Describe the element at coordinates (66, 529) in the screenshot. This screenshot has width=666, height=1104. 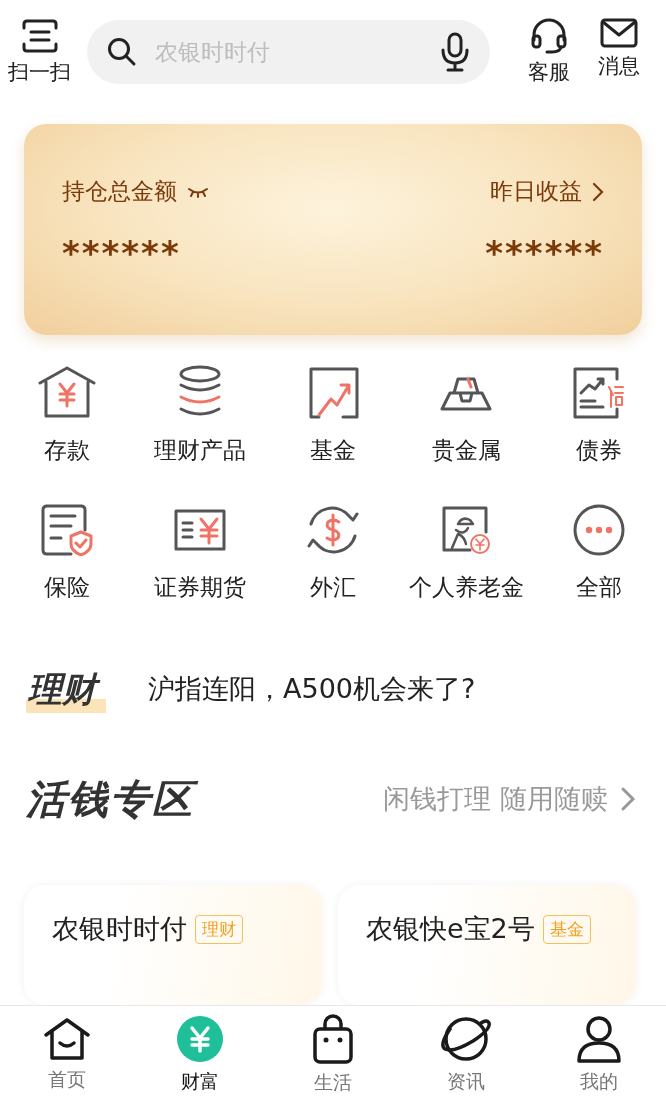
I see `shield-document-icon` at that location.